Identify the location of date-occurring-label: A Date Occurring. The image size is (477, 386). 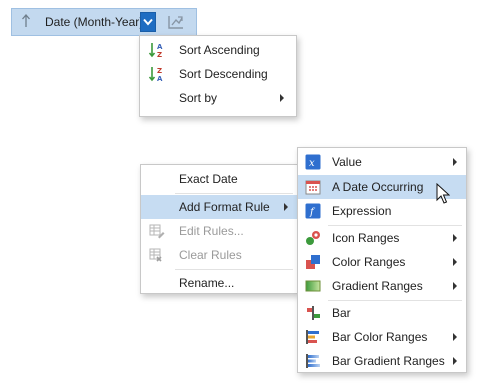
(378, 187).